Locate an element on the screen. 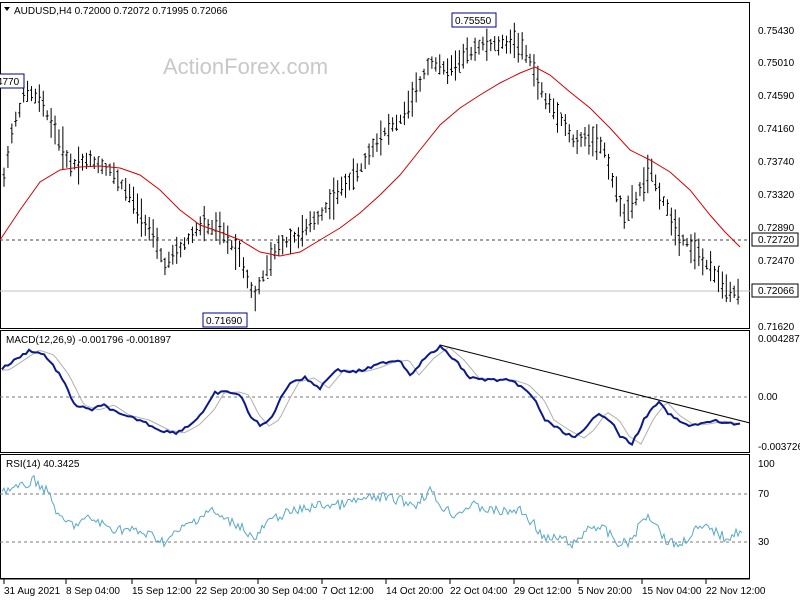 The width and height of the screenshot is (800, 600). watermark: ActionForex.com is located at coordinates (245, 66).